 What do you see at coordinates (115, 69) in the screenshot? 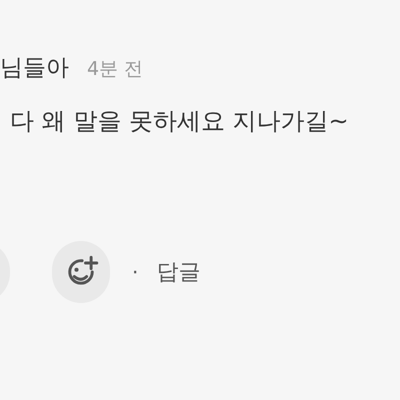
I see `comment-time: 4분 전` at bounding box center [115, 69].